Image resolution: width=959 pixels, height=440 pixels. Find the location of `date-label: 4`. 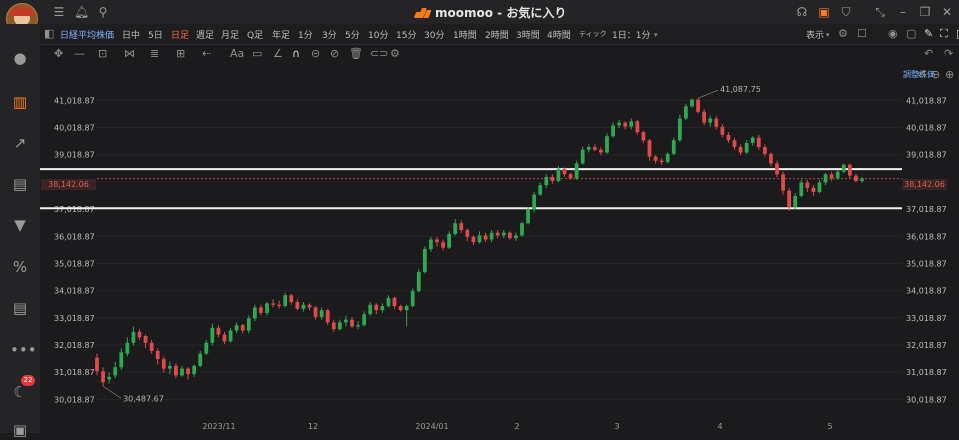

date-label: 4 is located at coordinates (719, 426).